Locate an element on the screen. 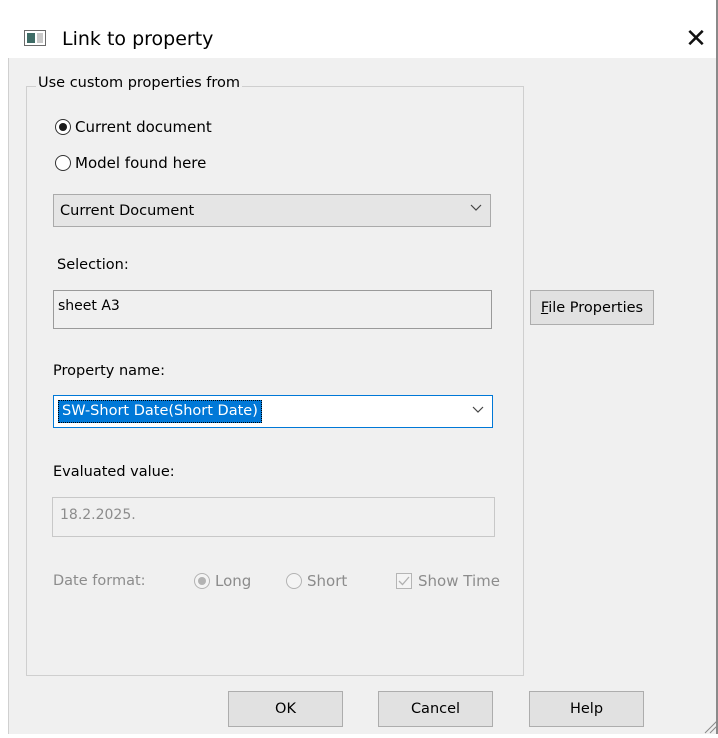 Image resolution: width=718 pixels, height=738 pixels. current-document-label: Current document is located at coordinates (143, 127).